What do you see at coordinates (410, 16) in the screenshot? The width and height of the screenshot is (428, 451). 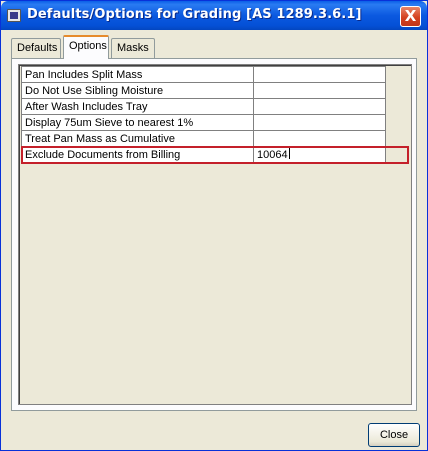 I see `close-icon: X` at bounding box center [410, 16].